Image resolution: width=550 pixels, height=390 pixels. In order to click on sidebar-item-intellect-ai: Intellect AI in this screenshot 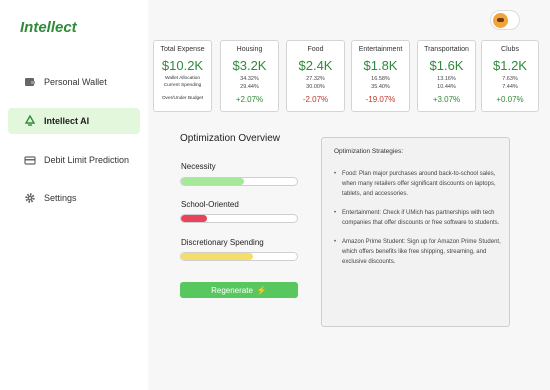, I will do `click(74, 121)`.